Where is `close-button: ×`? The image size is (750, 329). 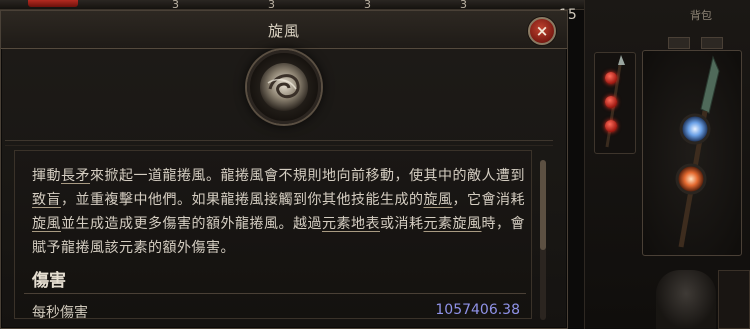
close-button: × is located at coordinates (542, 31).